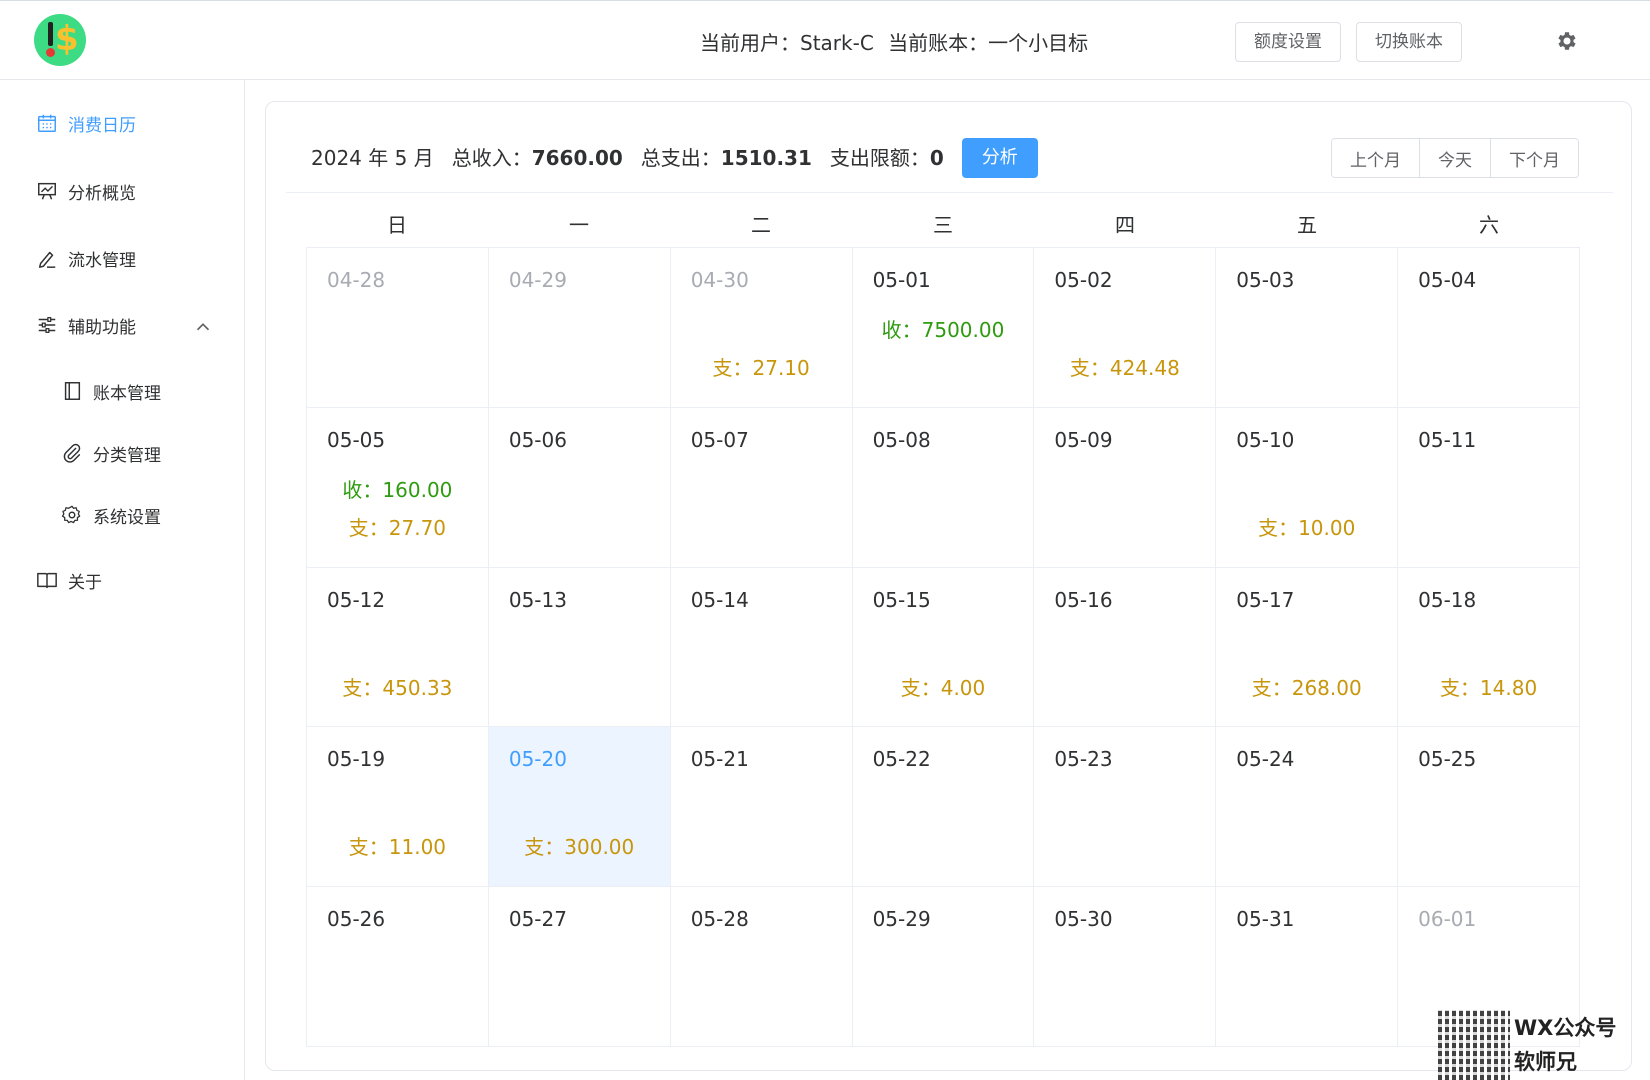 This screenshot has width=1650, height=1080. I want to click on calendar-day-cell: 05-06, so click(579, 487).